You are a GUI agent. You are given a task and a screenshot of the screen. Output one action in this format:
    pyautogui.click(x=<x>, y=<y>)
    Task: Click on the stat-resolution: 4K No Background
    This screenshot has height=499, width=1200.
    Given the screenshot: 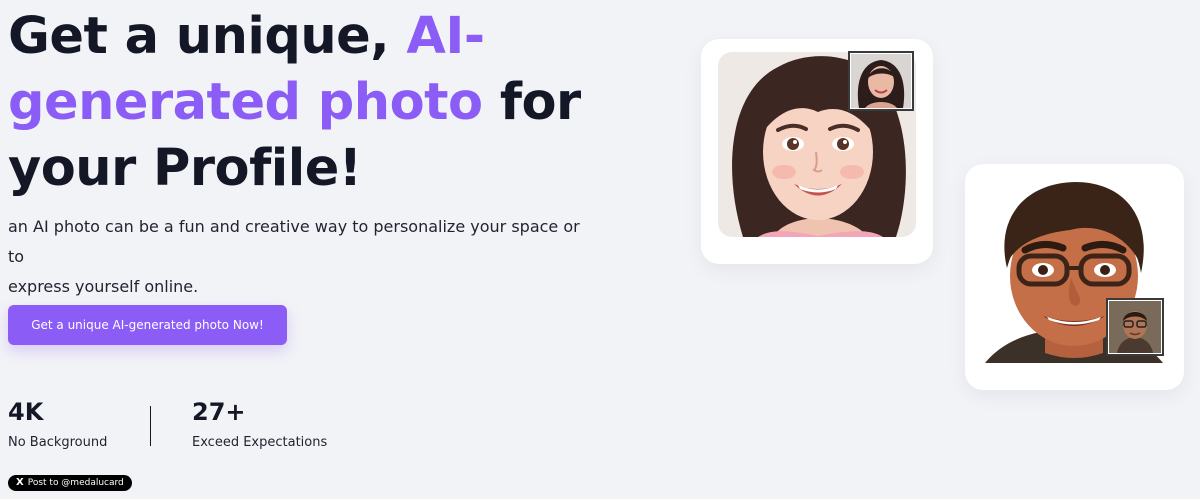 What is the action you would take?
    pyautogui.click(x=79, y=424)
    